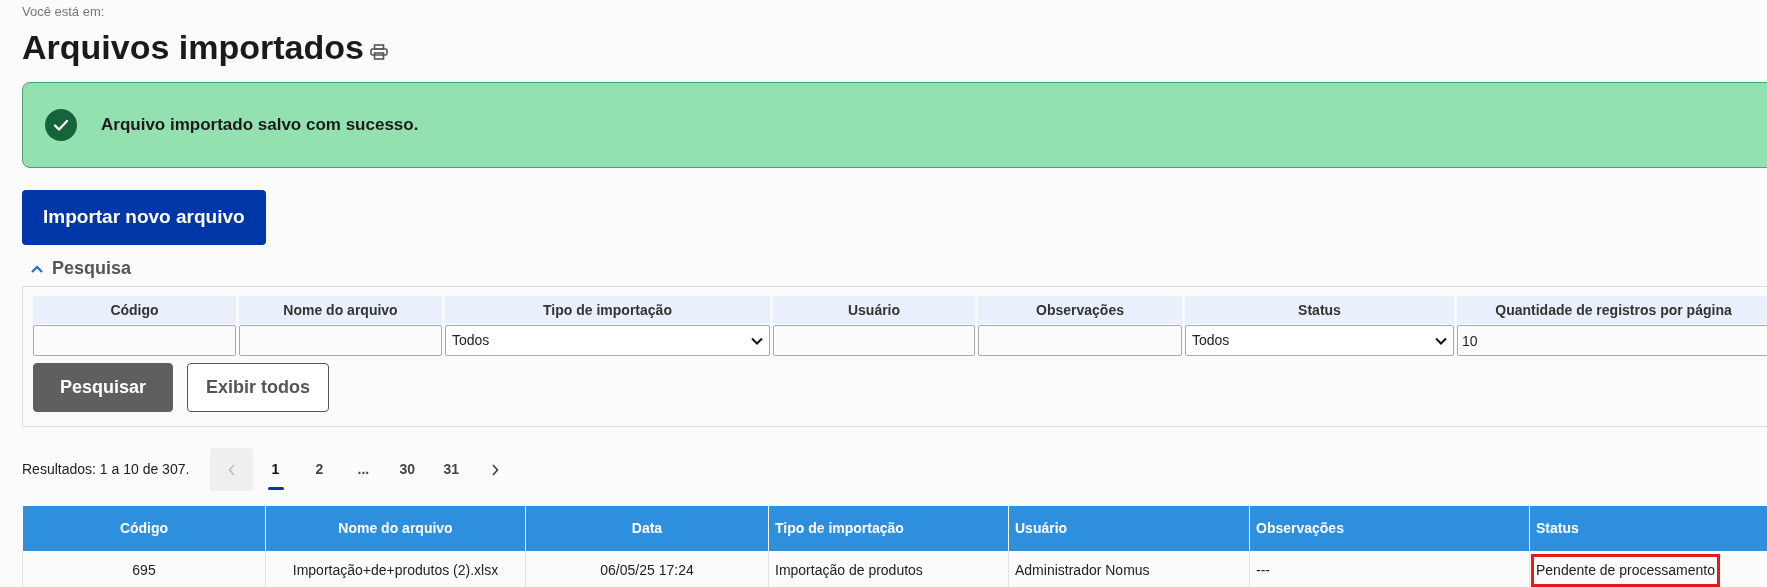 The height and width of the screenshot is (587, 1767). I want to click on column-label: Quantidade de registros por página, so click(1612, 310).